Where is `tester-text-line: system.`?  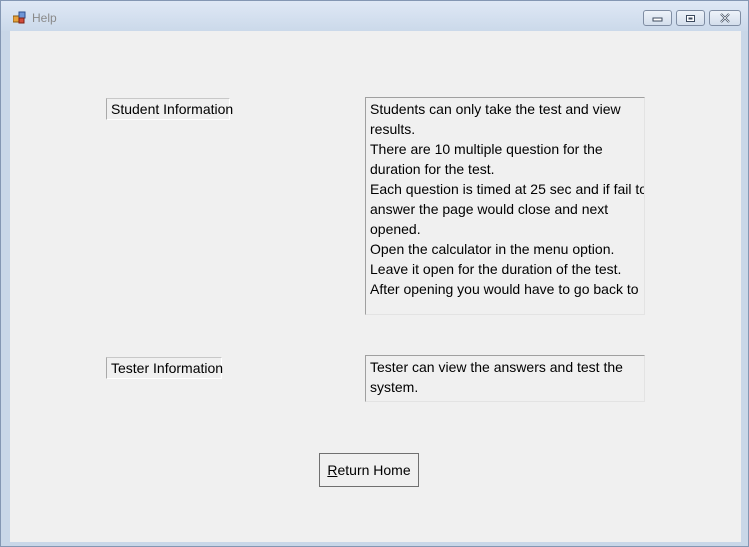 tester-text-line: system. is located at coordinates (394, 387).